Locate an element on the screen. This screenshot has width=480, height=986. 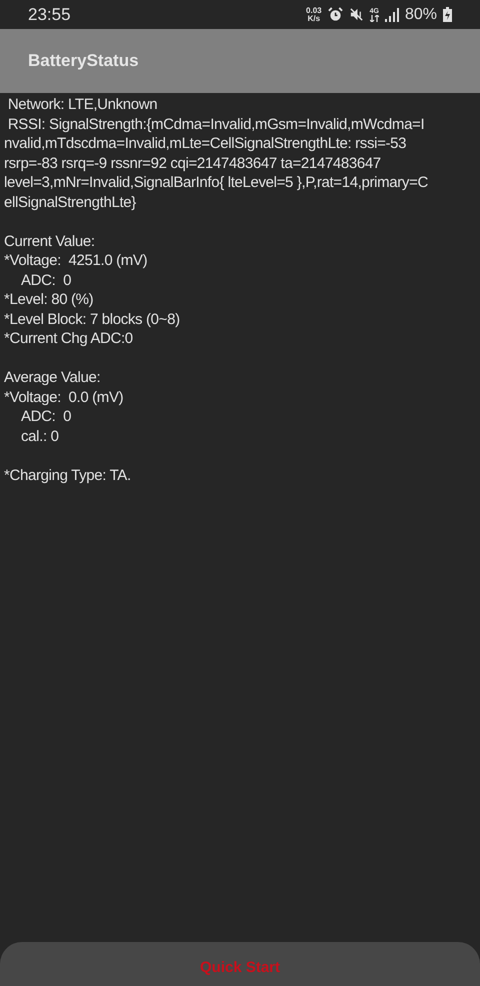
info-line: cal.: 0 is located at coordinates (39, 436).